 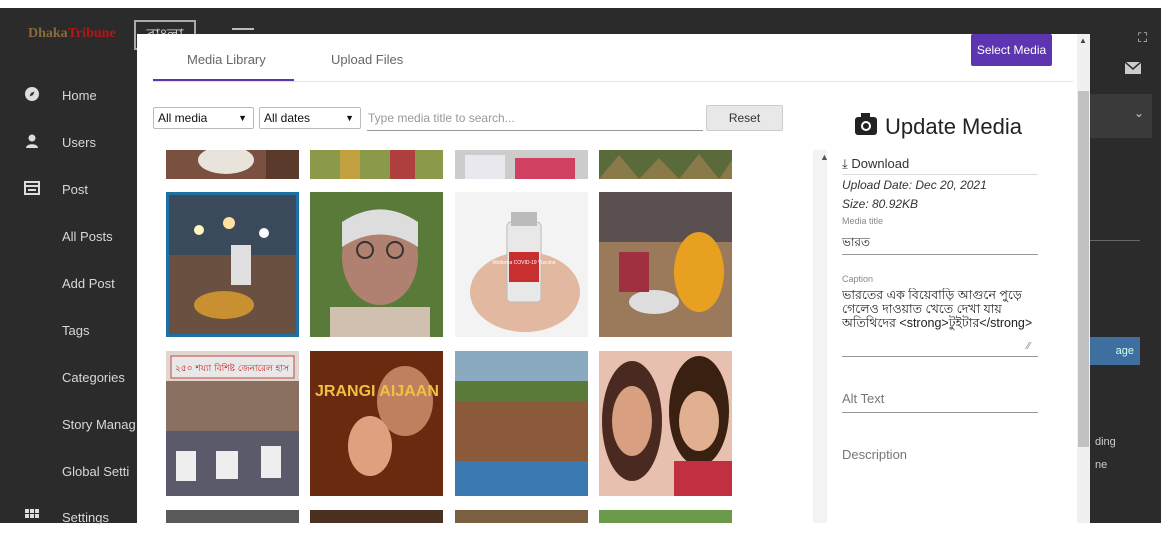 What do you see at coordinates (48, 33) in the screenshot?
I see `brand-part1: Dhaka` at bounding box center [48, 33].